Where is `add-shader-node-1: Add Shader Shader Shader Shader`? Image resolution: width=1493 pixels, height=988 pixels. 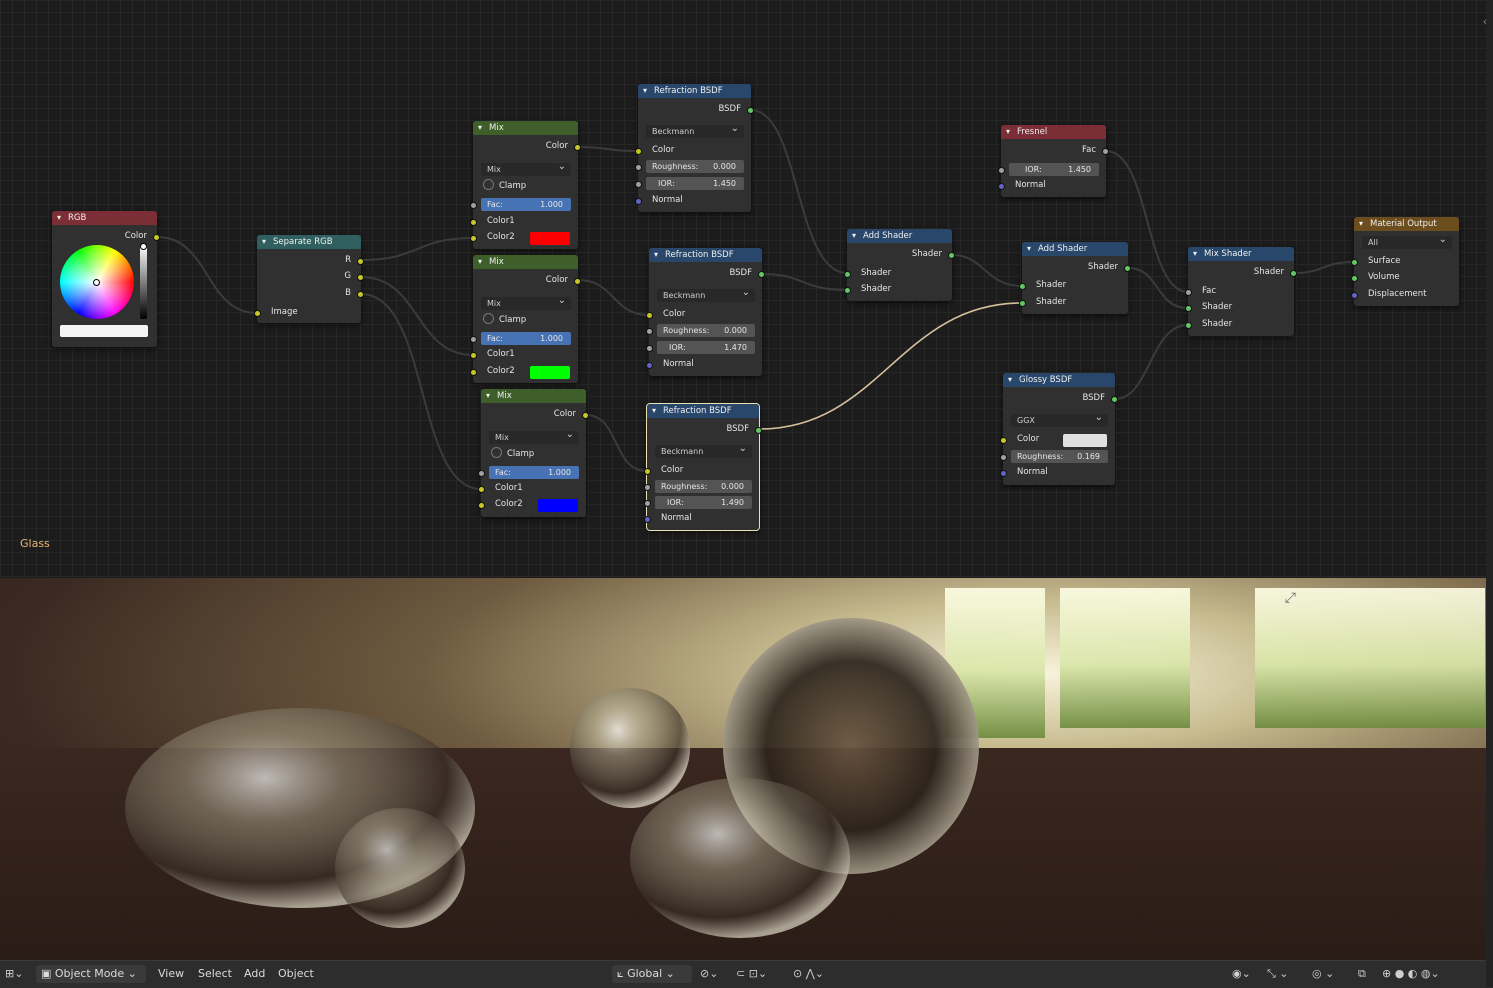 add-shader-node-1: Add Shader Shader Shader Shader is located at coordinates (899, 265).